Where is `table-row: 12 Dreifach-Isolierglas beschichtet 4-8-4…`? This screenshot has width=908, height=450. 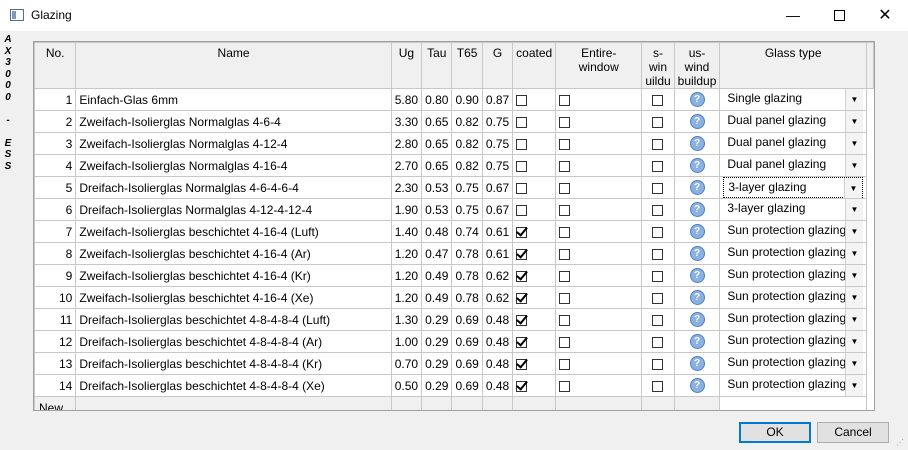
table-row: 12 Dreifach-Isolierglas beschichtet 4-8-4… is located at coordinates (454, 341).